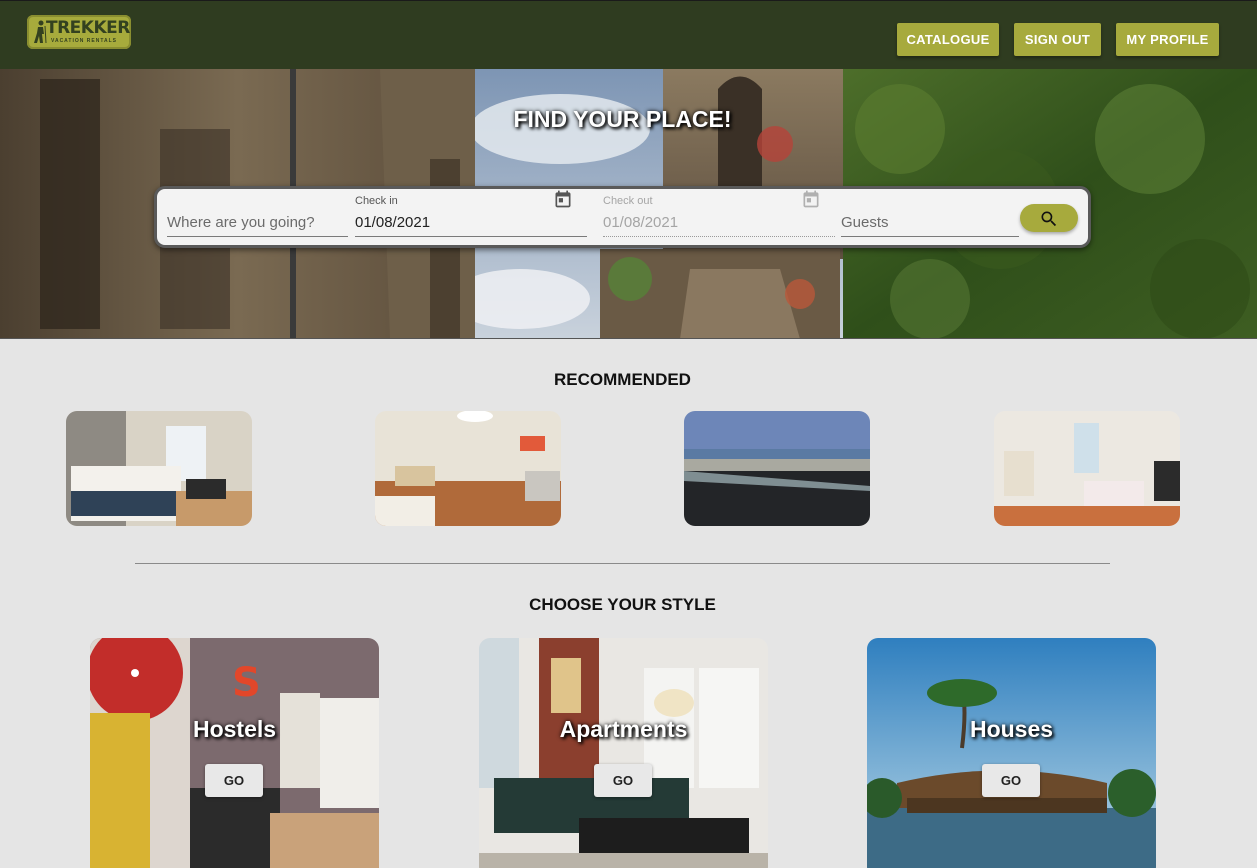  I want to click on guests-underline, so click(930, 236).